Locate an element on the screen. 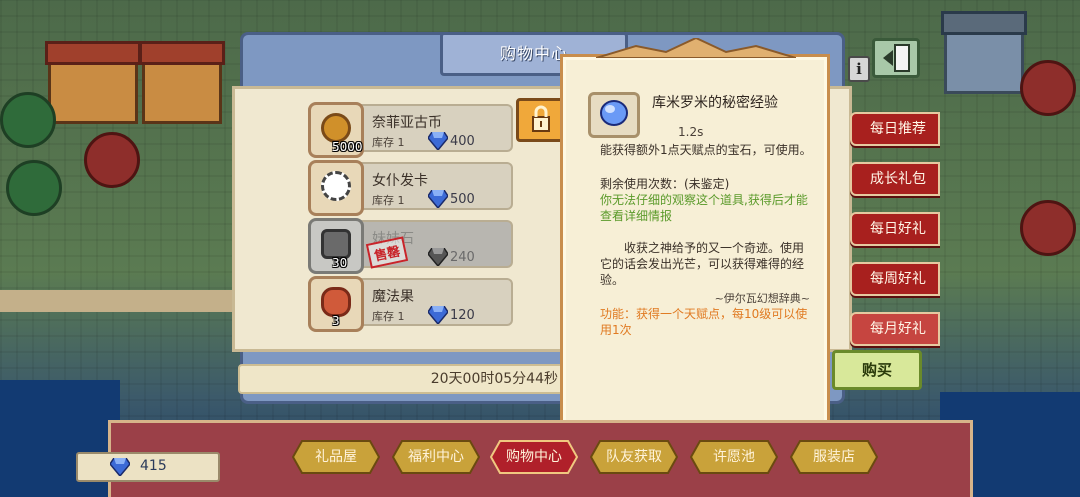 This screenshot has width=1080, height=497. hairband-icon is located at coordinates (336, 186).